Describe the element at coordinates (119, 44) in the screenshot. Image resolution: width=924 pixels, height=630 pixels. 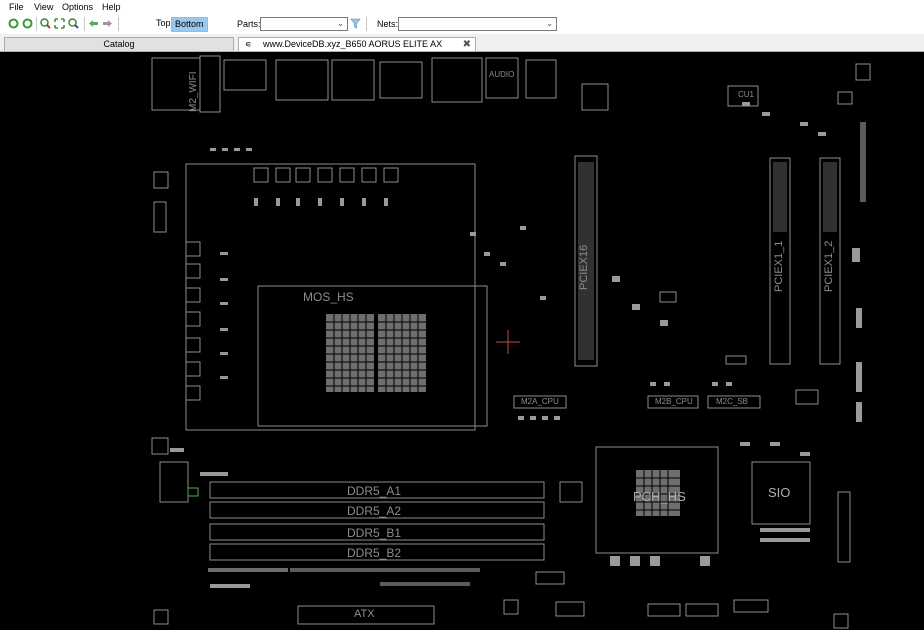
I see `tab-catalog: Catalog` at that location.